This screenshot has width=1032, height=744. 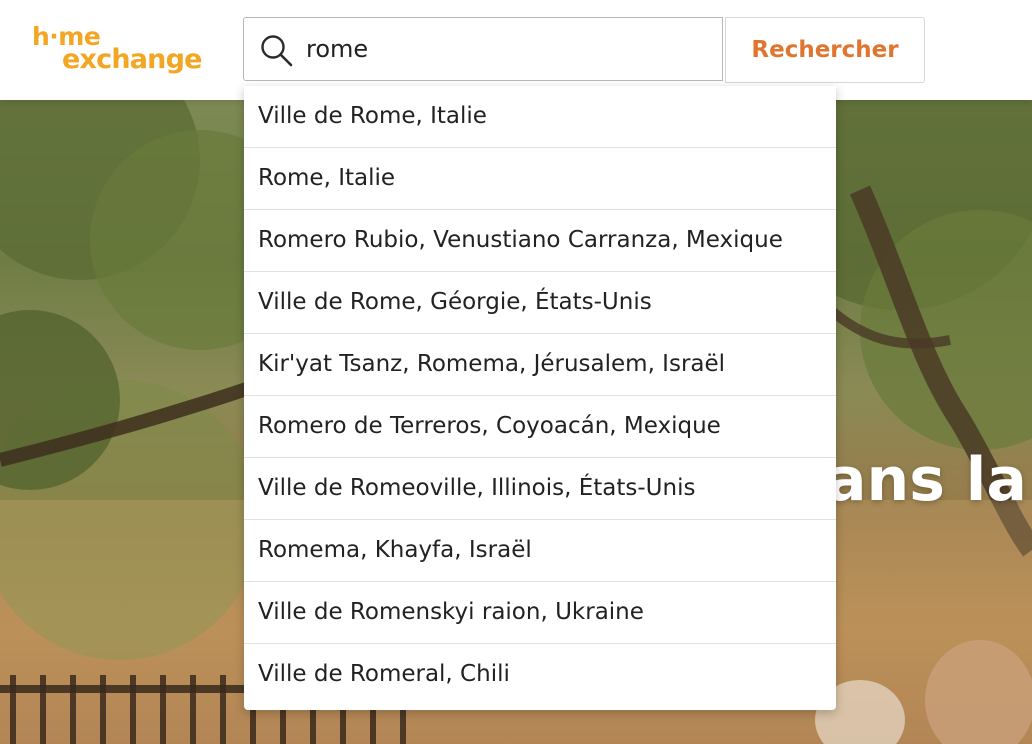 I want to click on logo-line-2: exchange, so click(x=132, y=59).